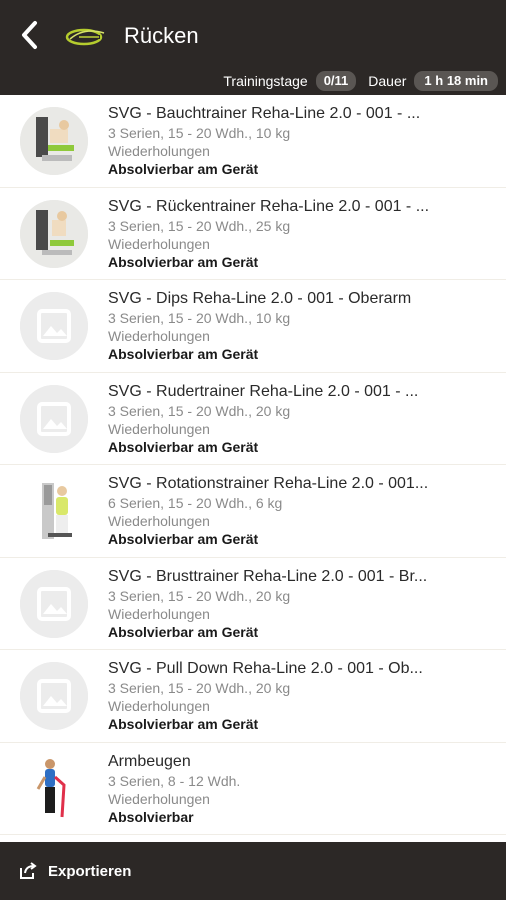 The image size is (506, 900). Describe the element at coordinates (253, 871) in the screenshot. I see `footer-bar: Exportieren` at that location.